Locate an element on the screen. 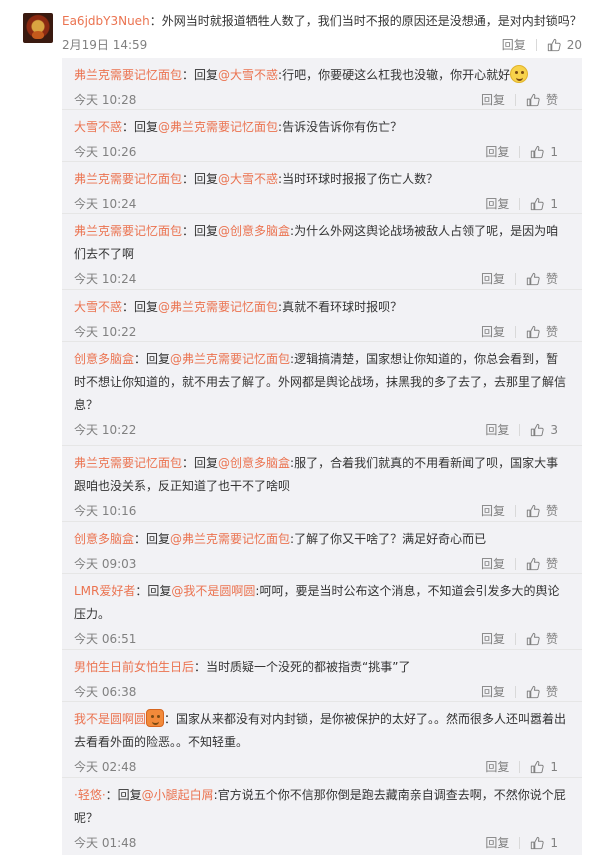 Image resolution: width=604 pixels, height=855 pixels. smile-emoji-icon is located at coordinates (519, 74).